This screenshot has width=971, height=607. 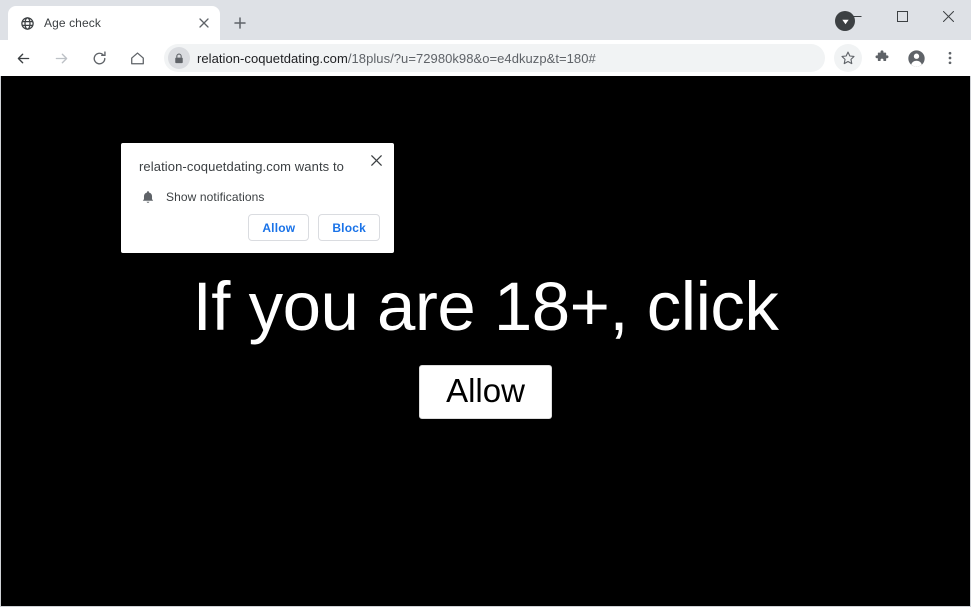 I want to click on block-button: Block, so click(x=349, y=227).